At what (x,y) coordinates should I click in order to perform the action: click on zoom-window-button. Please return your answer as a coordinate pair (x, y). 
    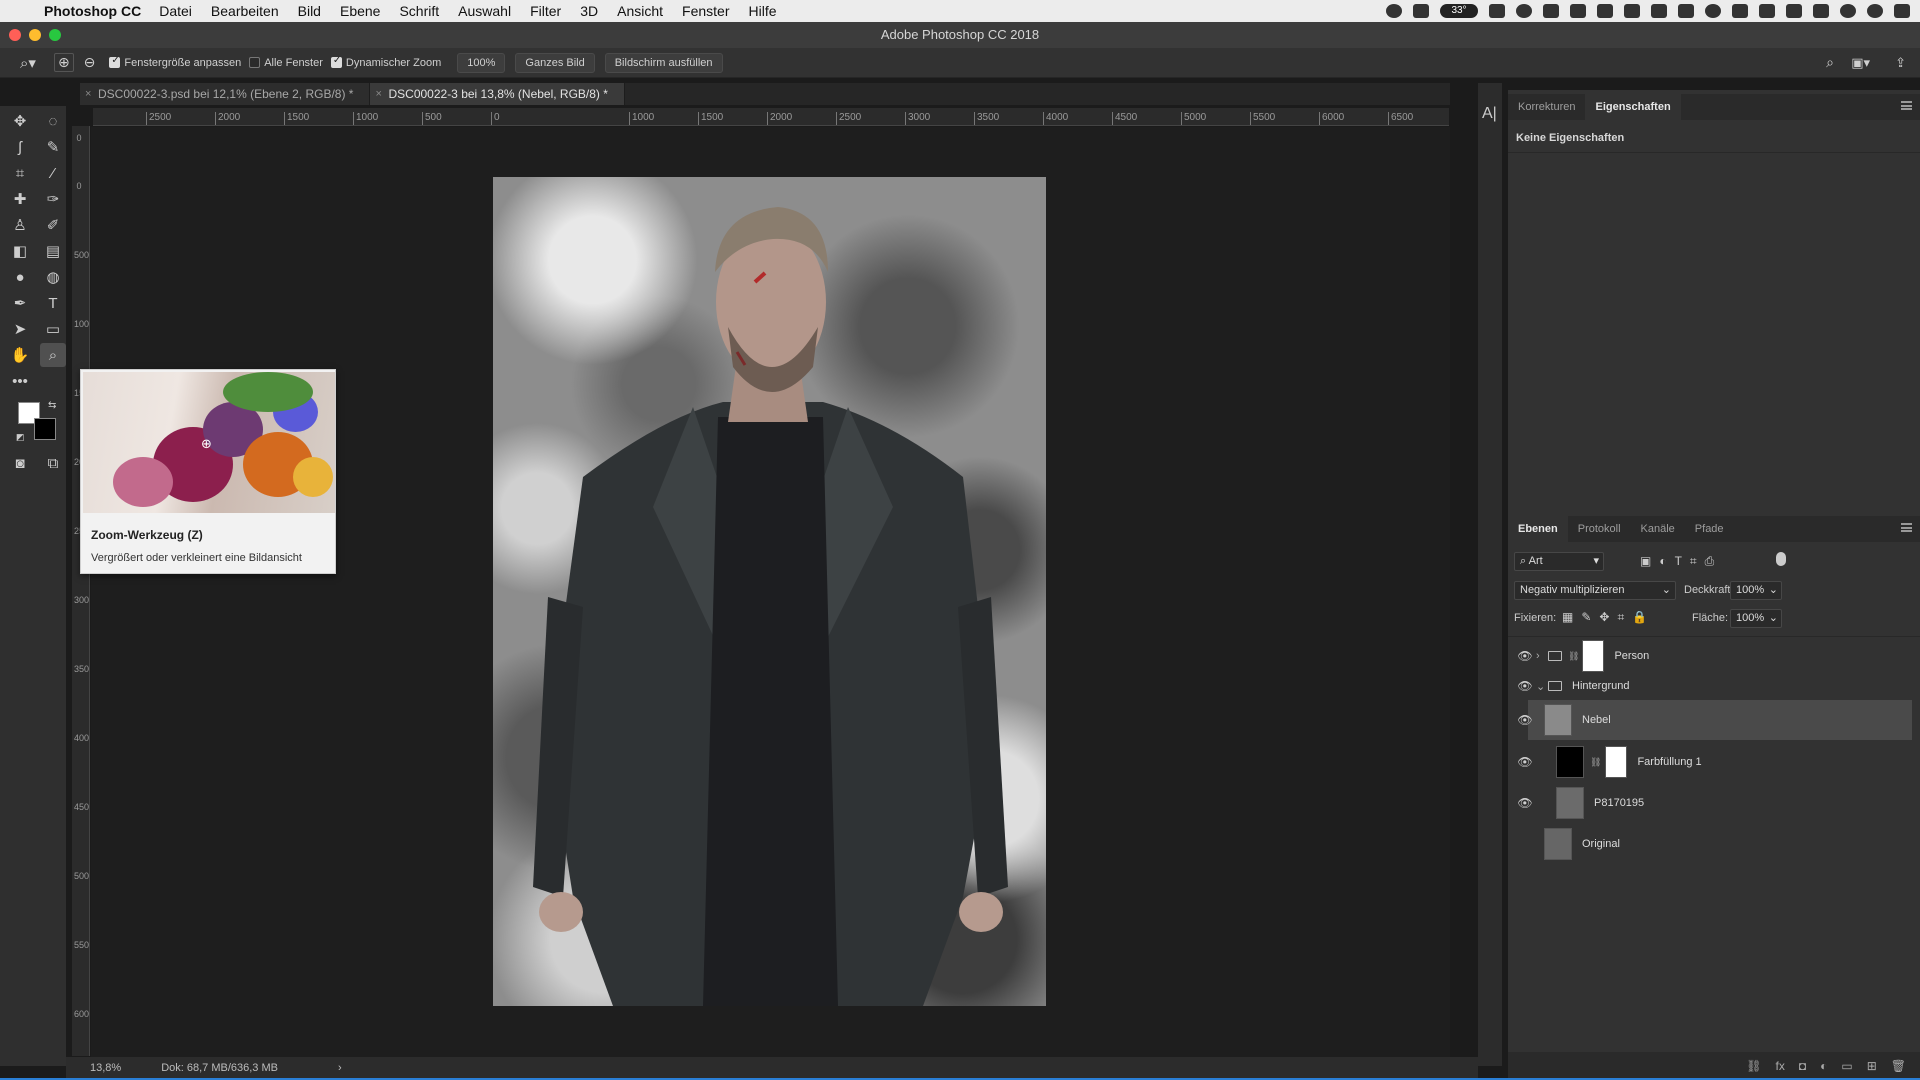
    Looking at the image, I should click on (55, 35).